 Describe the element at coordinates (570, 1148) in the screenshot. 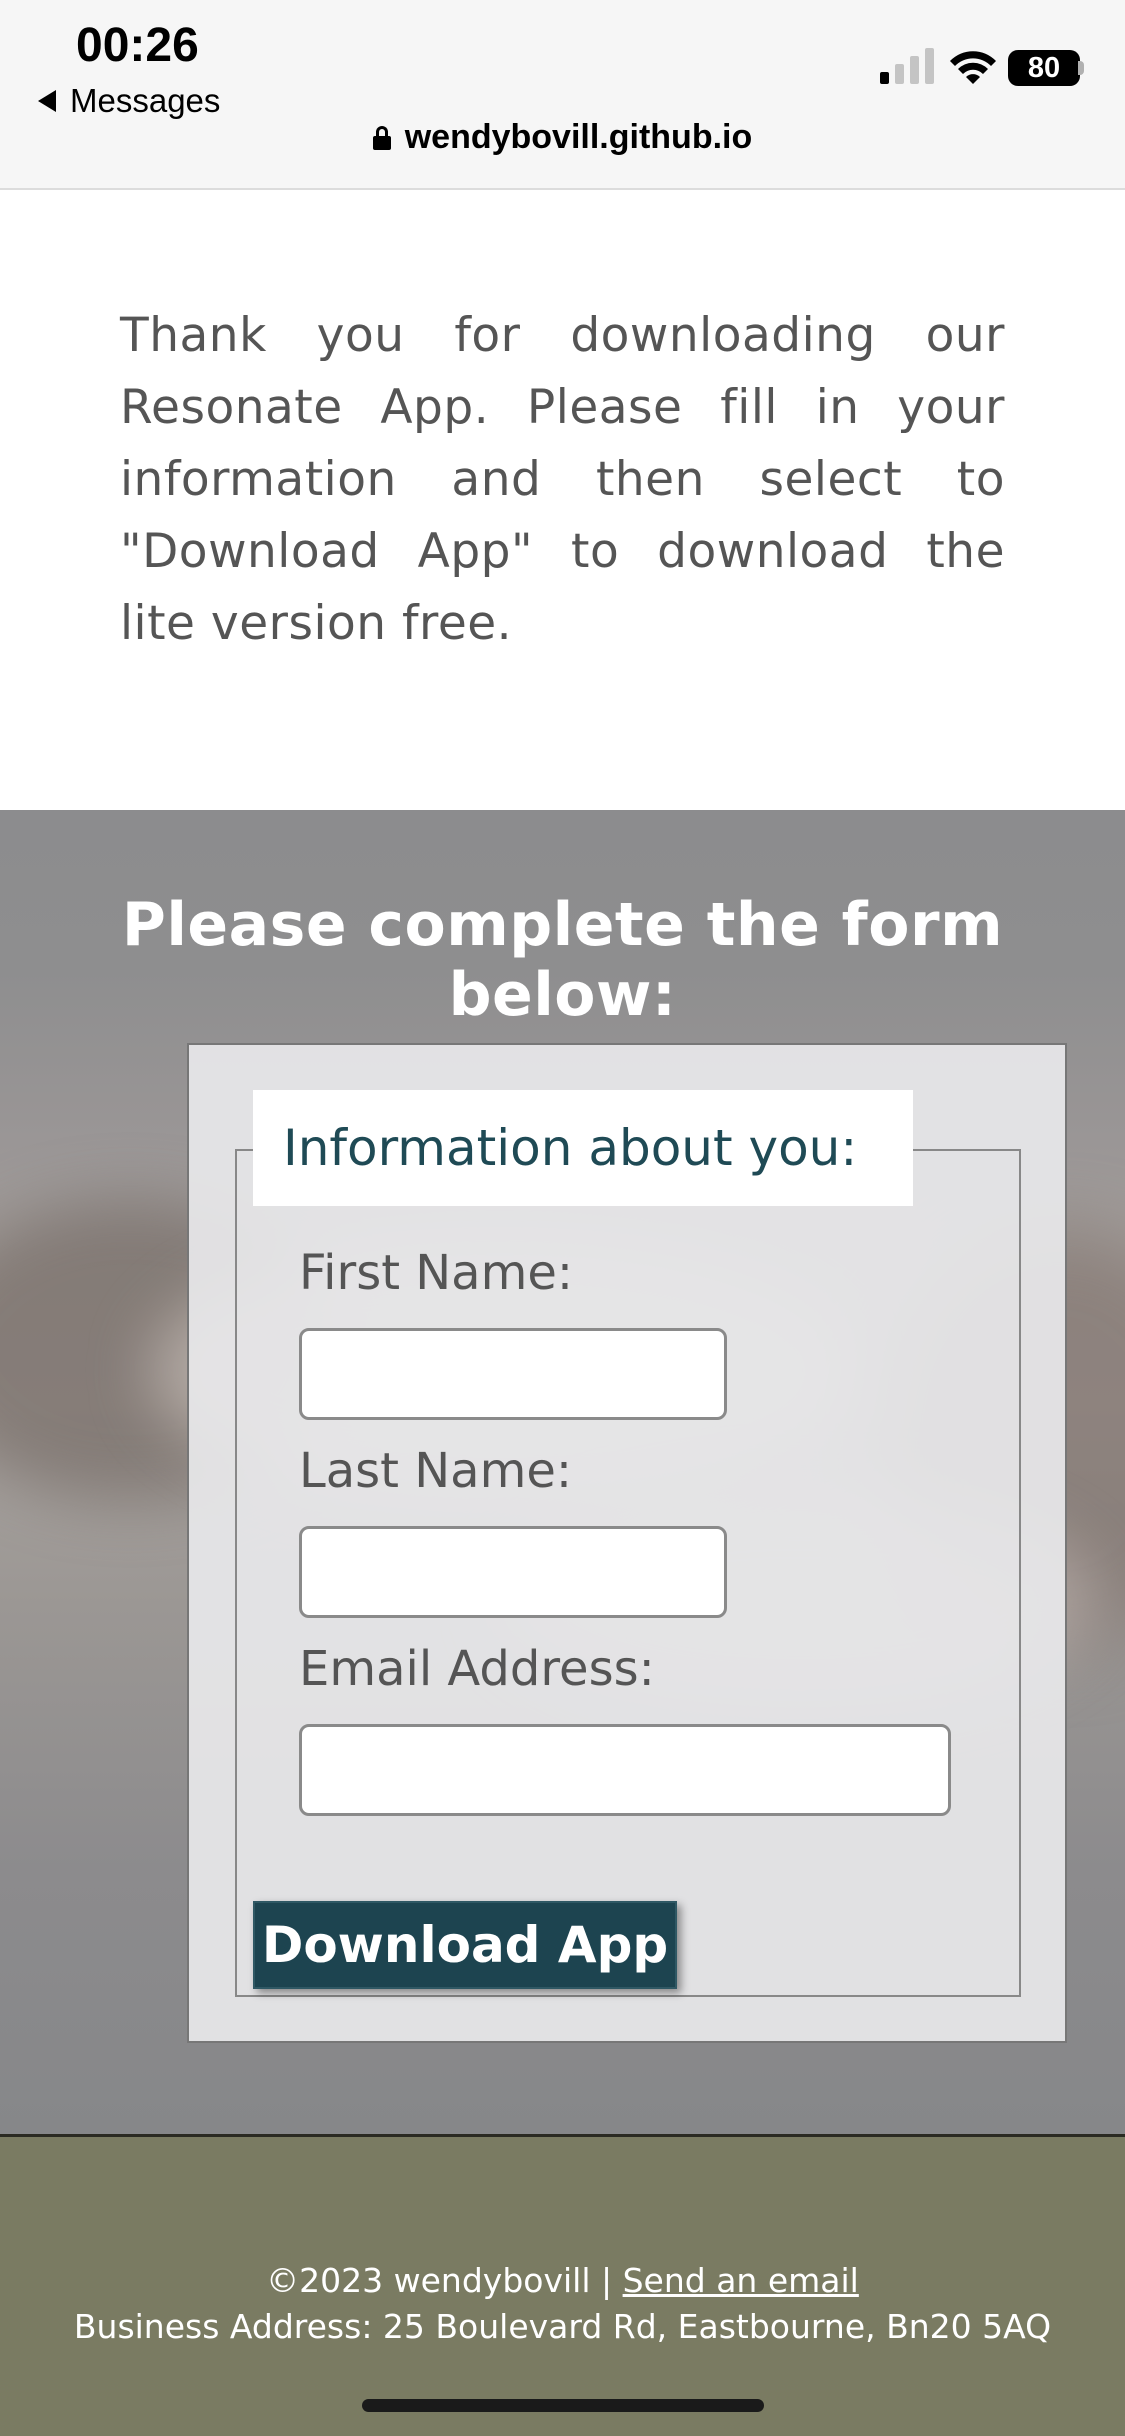

I see `legend-text: Information about you:` at that location.